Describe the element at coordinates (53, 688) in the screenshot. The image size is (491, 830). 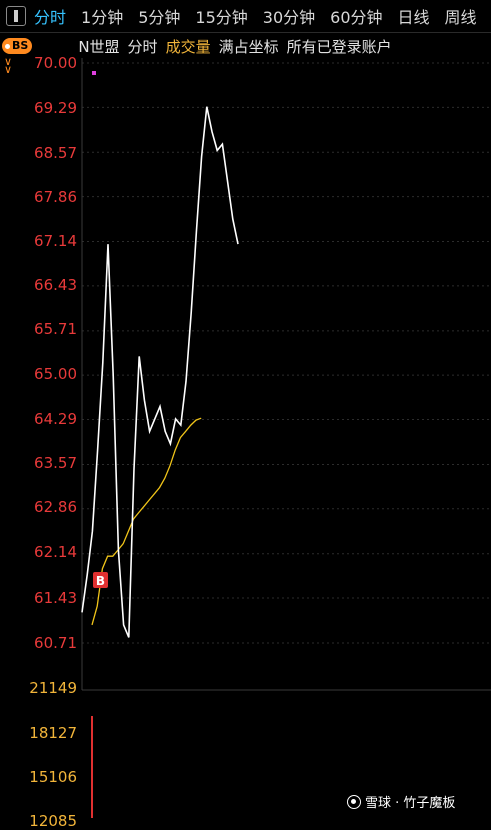
I see `volume-tick-label: 21149` at that location.